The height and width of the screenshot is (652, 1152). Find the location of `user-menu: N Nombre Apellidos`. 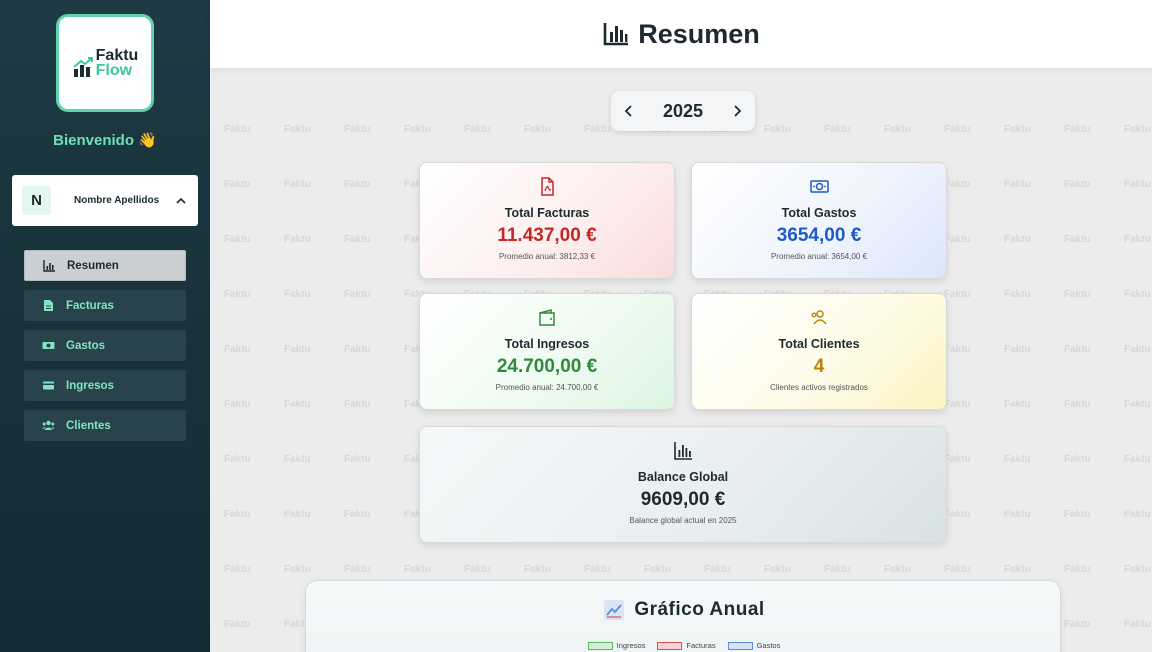

user-menu: N Nombre Apellidos is located at coordinates (105, 200).